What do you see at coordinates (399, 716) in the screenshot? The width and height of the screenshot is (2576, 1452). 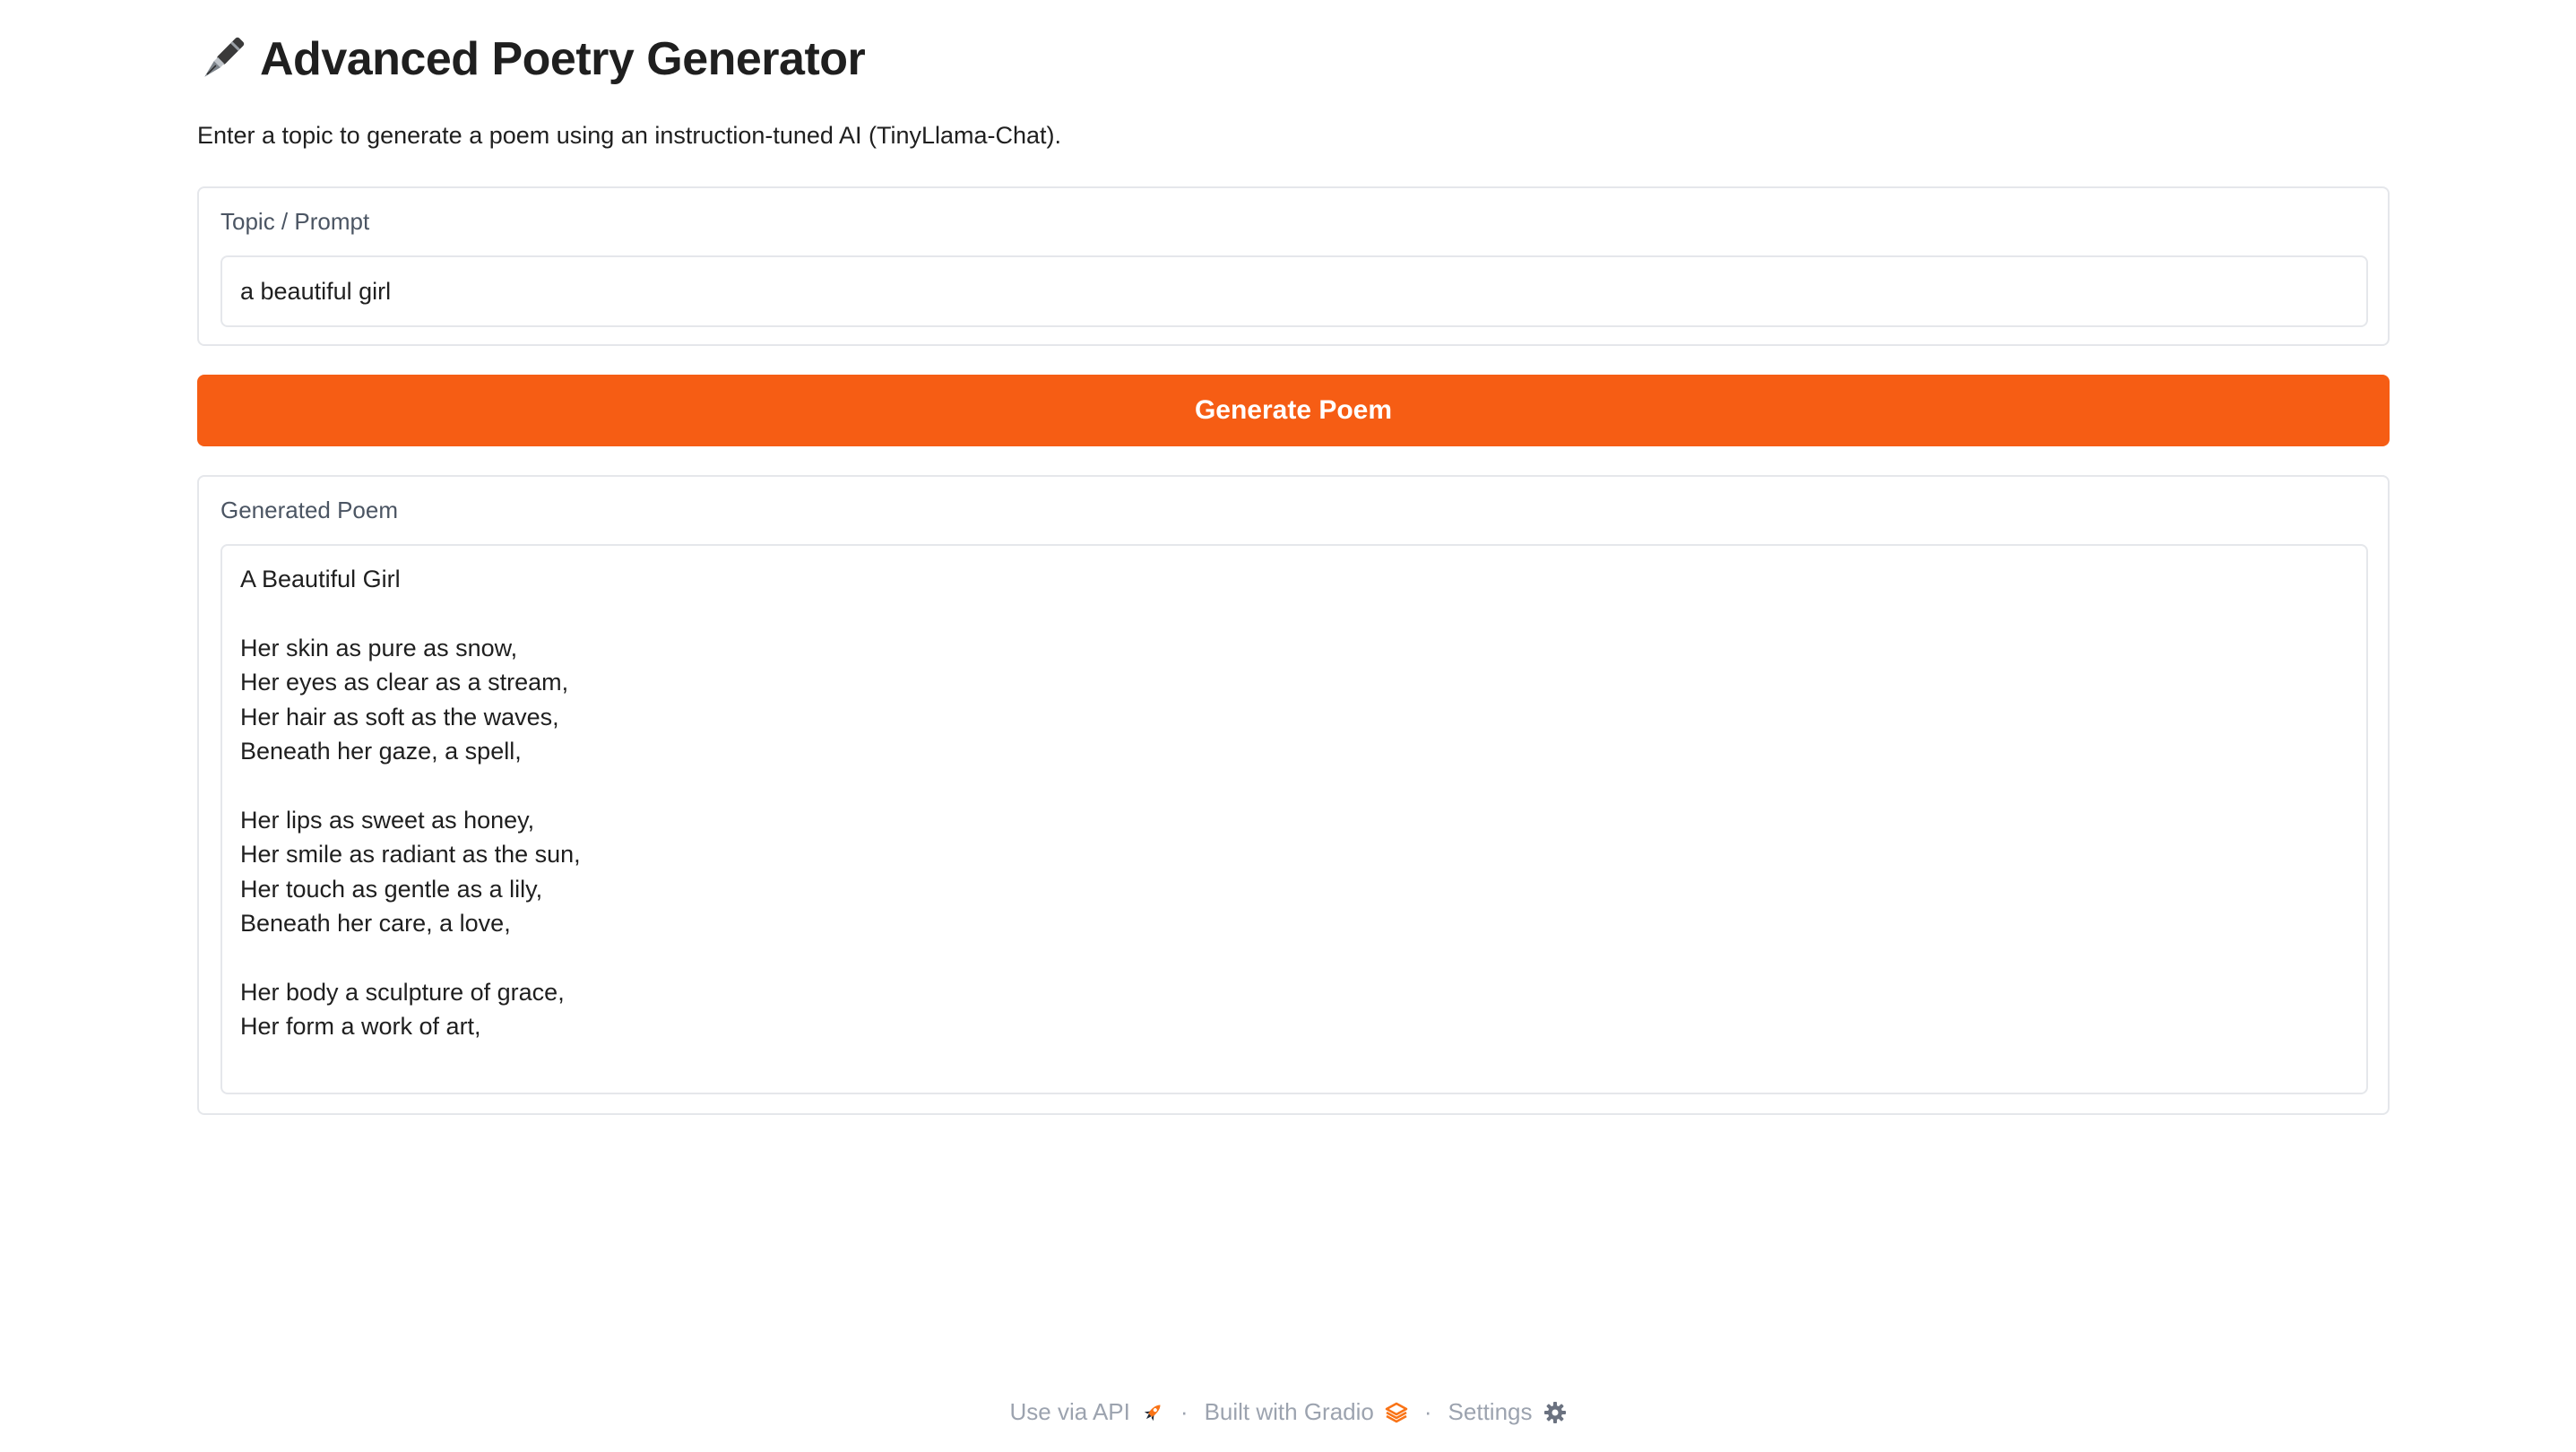 I see `poem-line: Her hair as soft as the waves,` at bounding box center [399, 716].